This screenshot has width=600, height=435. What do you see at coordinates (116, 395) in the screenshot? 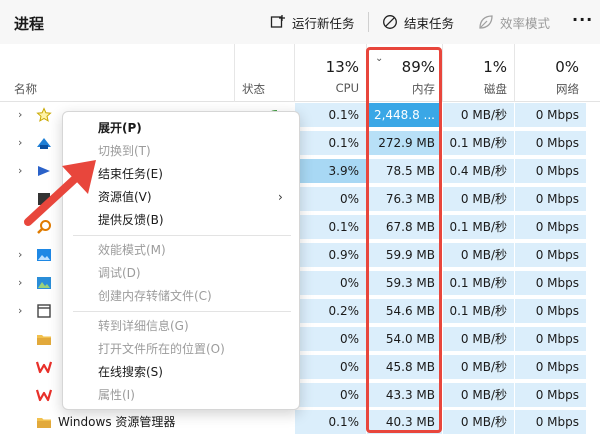
I see `menu-item-properties: 属性(I)` at bounding box center [116, 395].